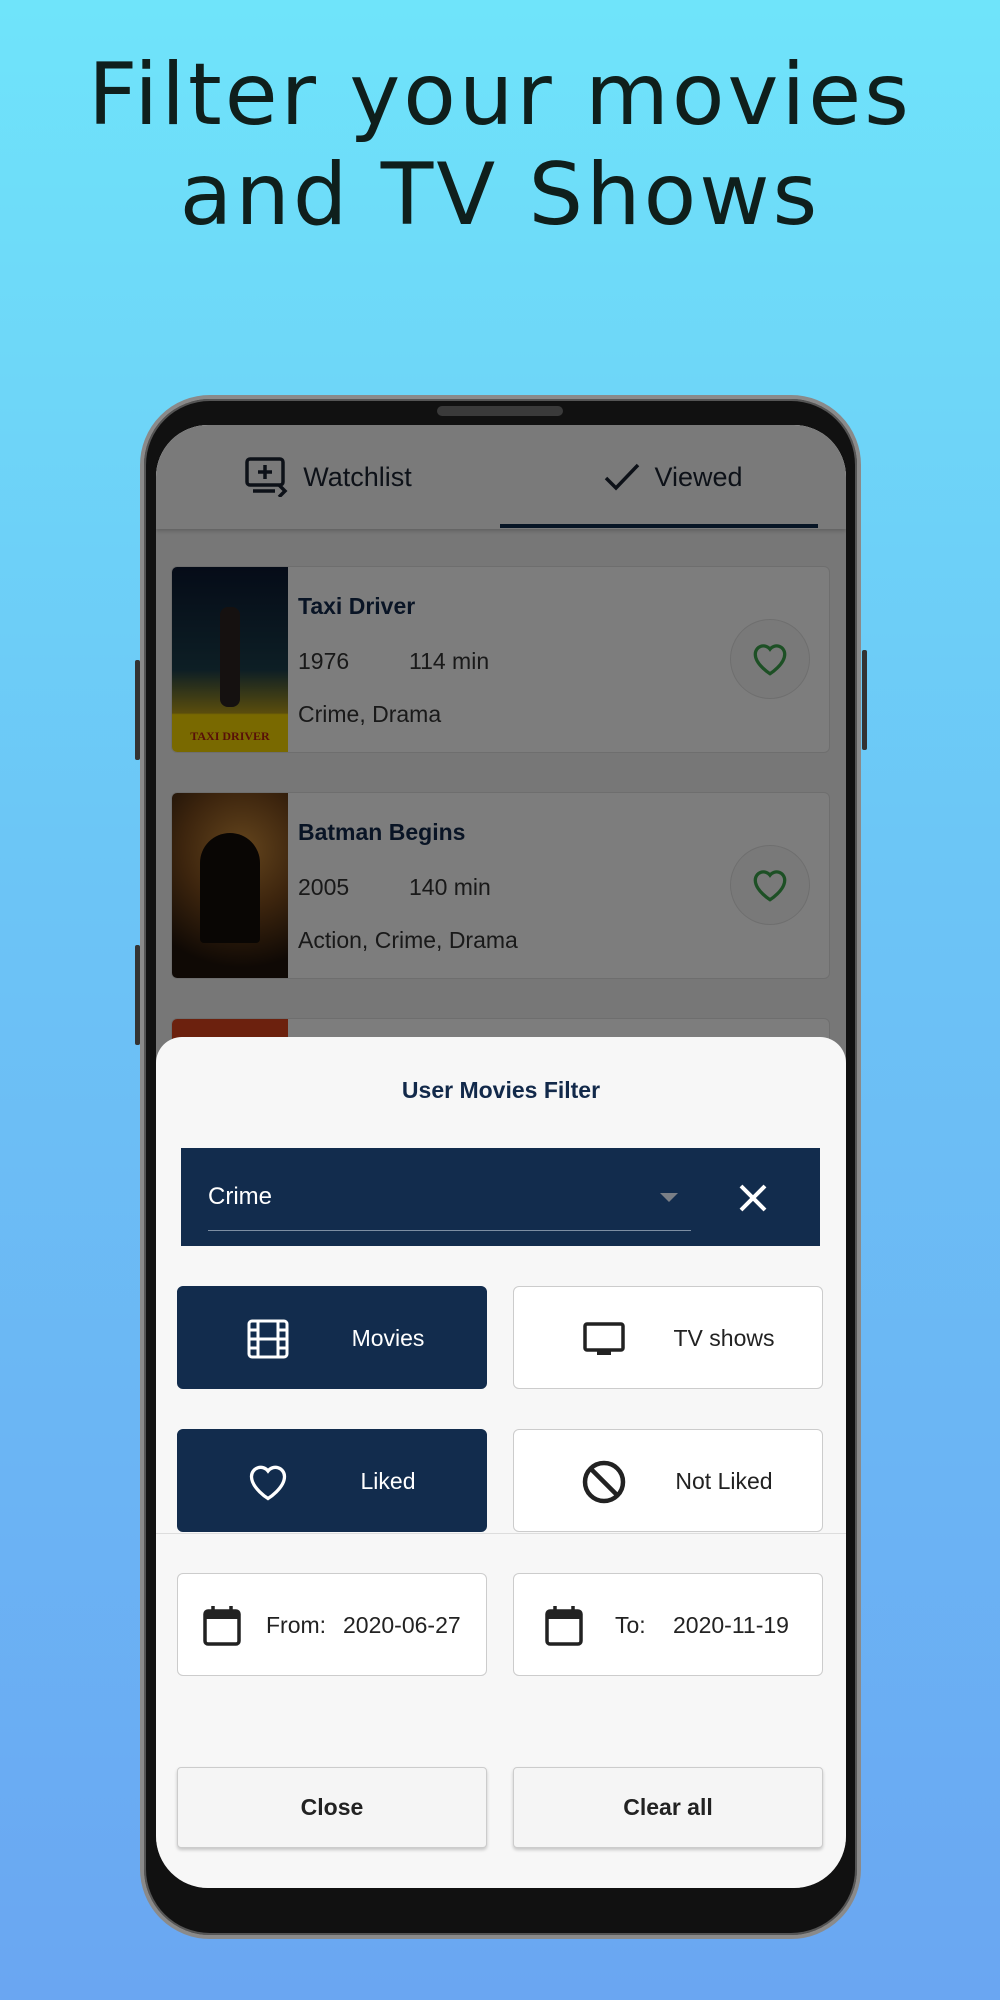  Describe the element at coordinates (388, 1481) in the screenshot. I see `toggle-label: Liked` at that location.